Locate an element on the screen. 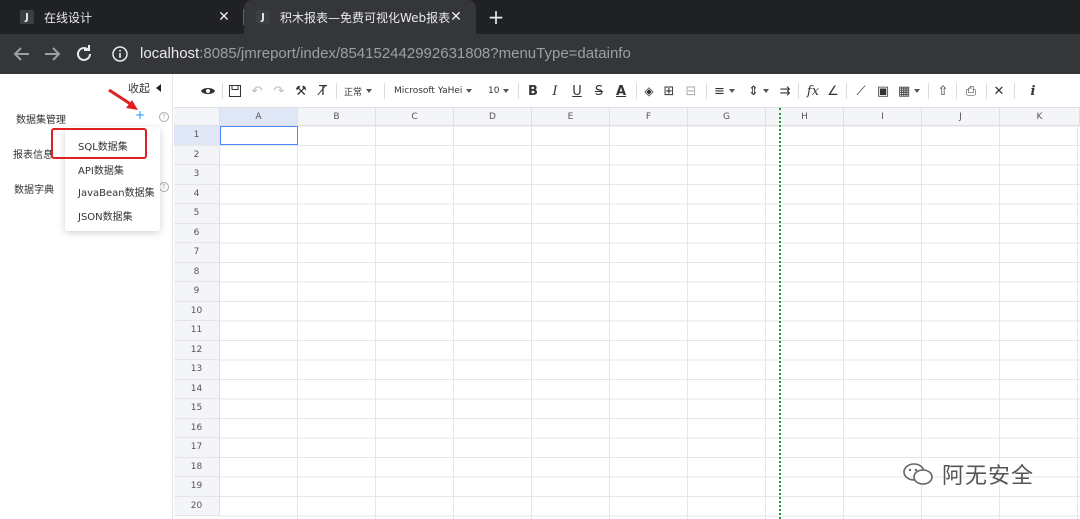  column-header: D is located at coordinates (493, 117).